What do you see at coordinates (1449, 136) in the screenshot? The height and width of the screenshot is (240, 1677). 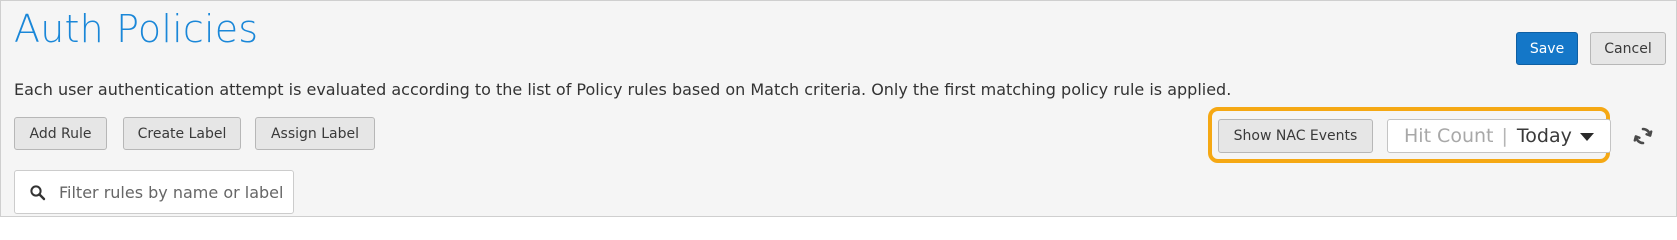 I see `hit-count-label: Hit Count` at bounding box center [1449, 136].